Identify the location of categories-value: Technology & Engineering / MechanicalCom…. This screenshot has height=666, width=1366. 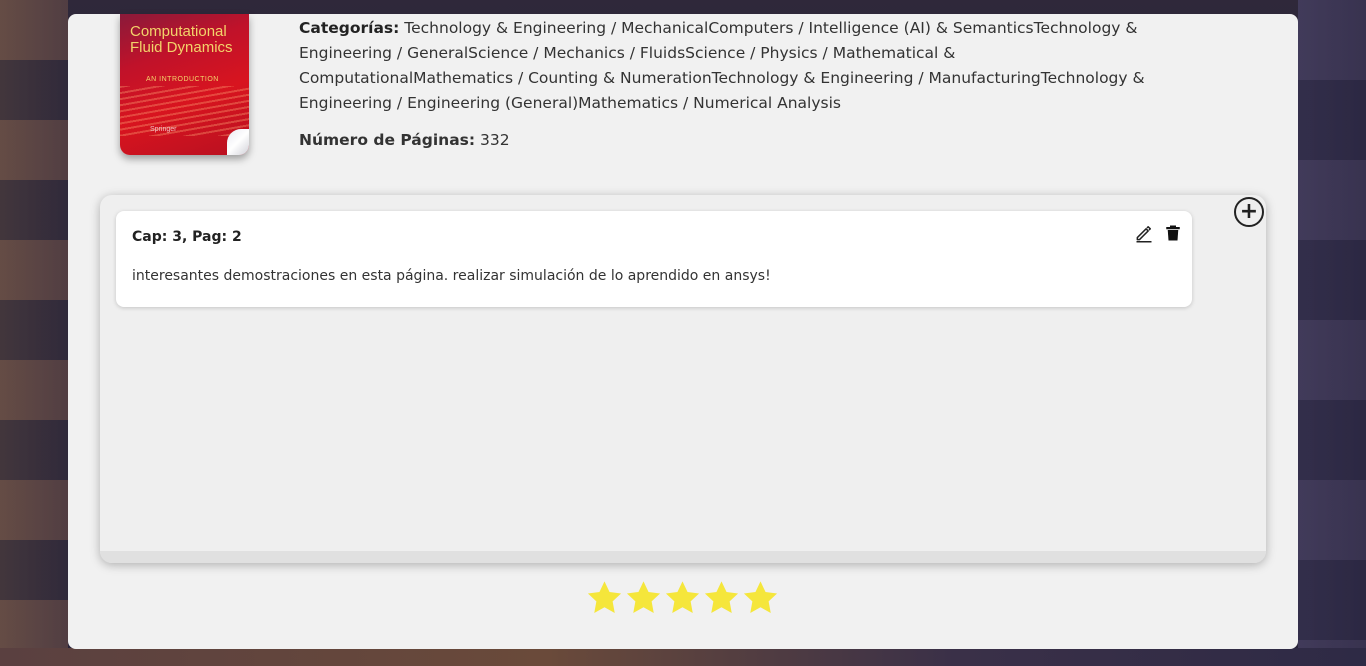
(722, 65).